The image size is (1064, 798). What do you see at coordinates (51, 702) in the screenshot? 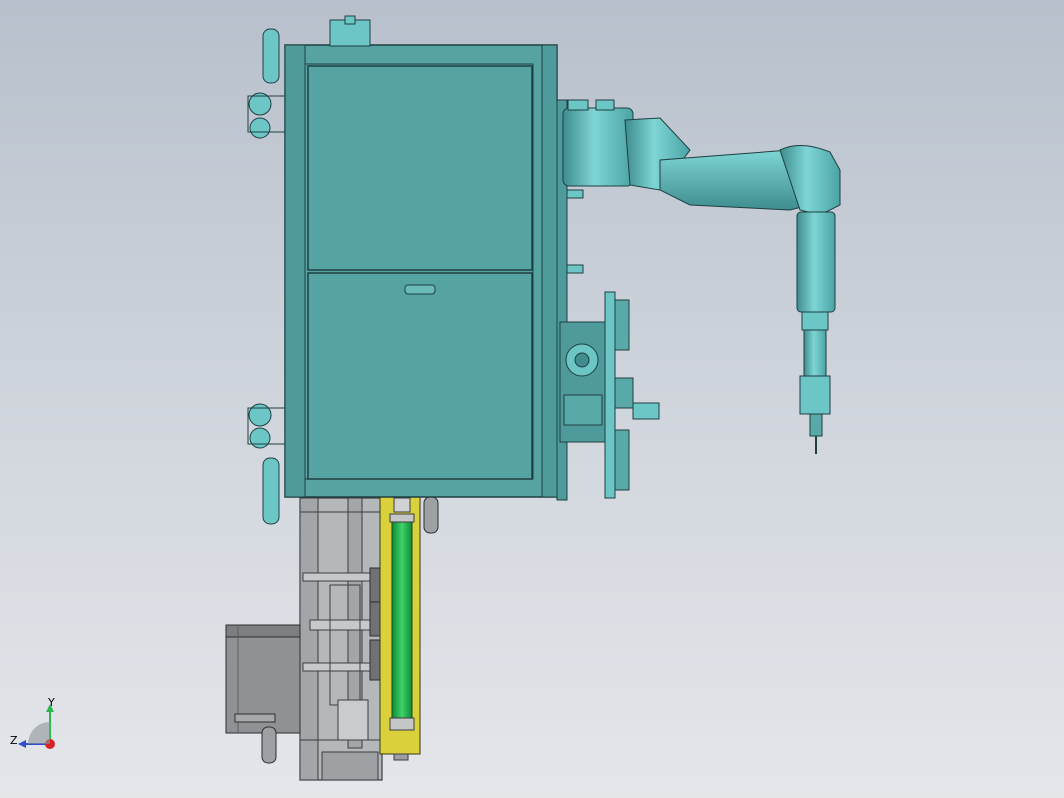
I see `triad-y-label: Y` at bounding box center [51, 702].